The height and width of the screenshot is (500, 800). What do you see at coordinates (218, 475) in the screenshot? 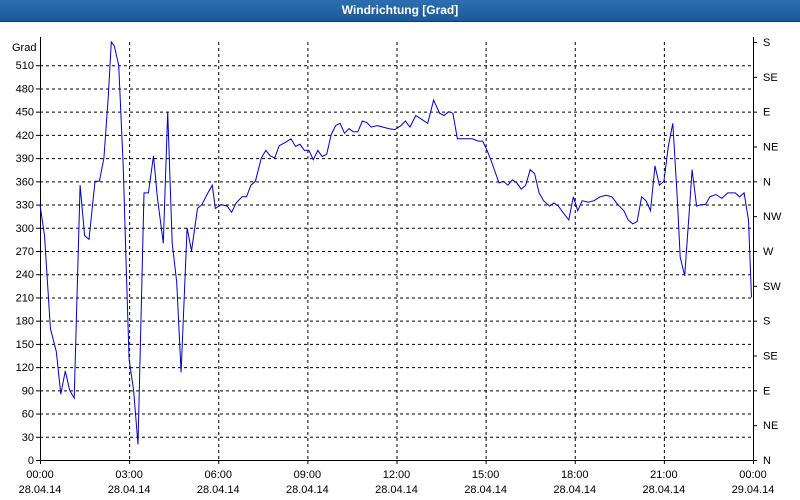
I see `x-tick-time-2: 06:00` at bounding box center [218, 475].